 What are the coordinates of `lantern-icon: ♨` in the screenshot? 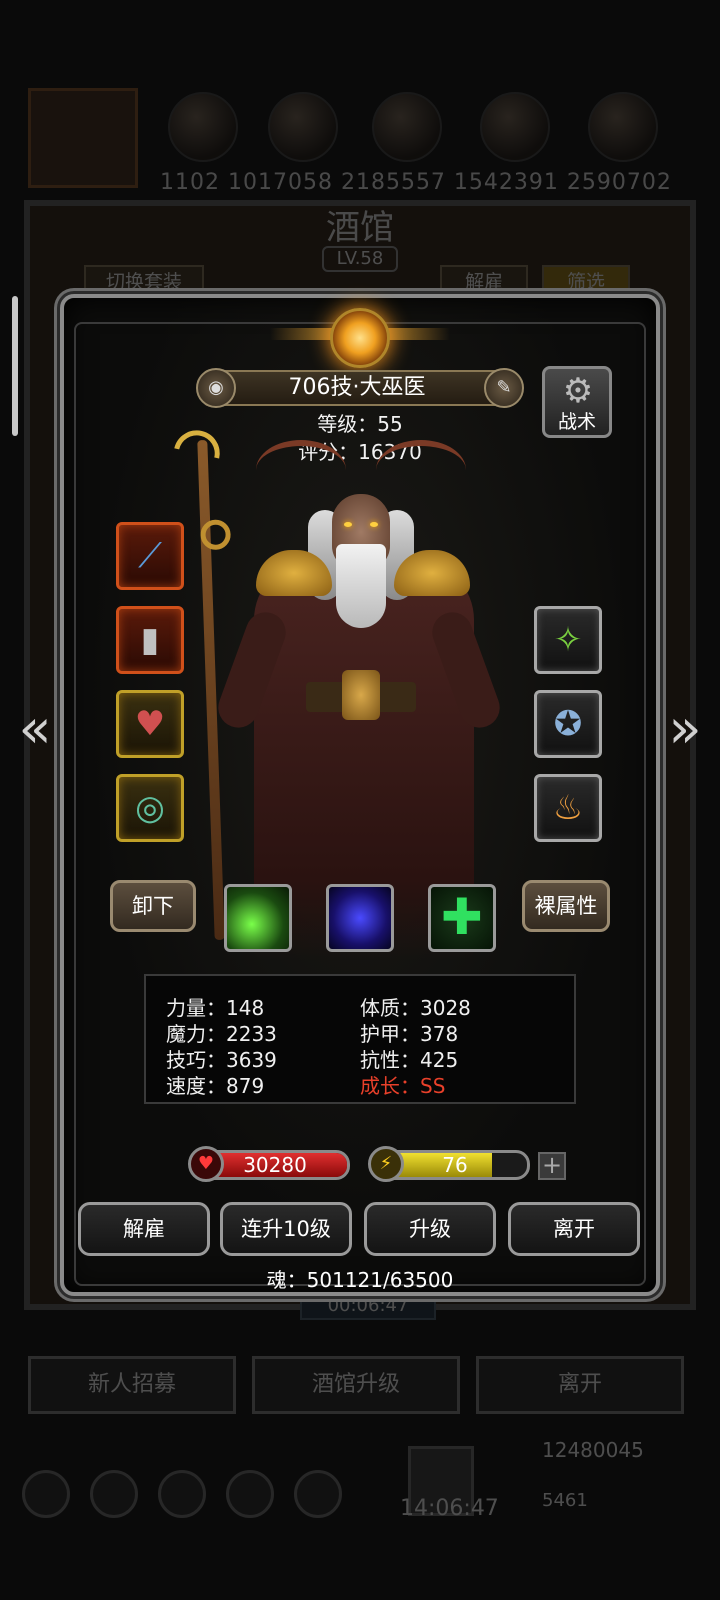 It's located at (568, 808).